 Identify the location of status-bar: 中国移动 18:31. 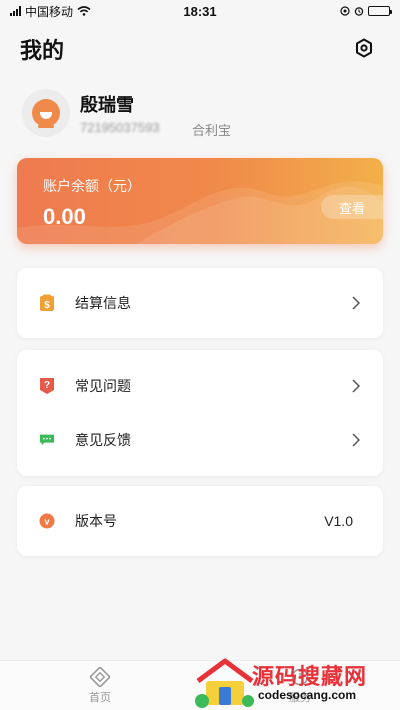
(200, 11).